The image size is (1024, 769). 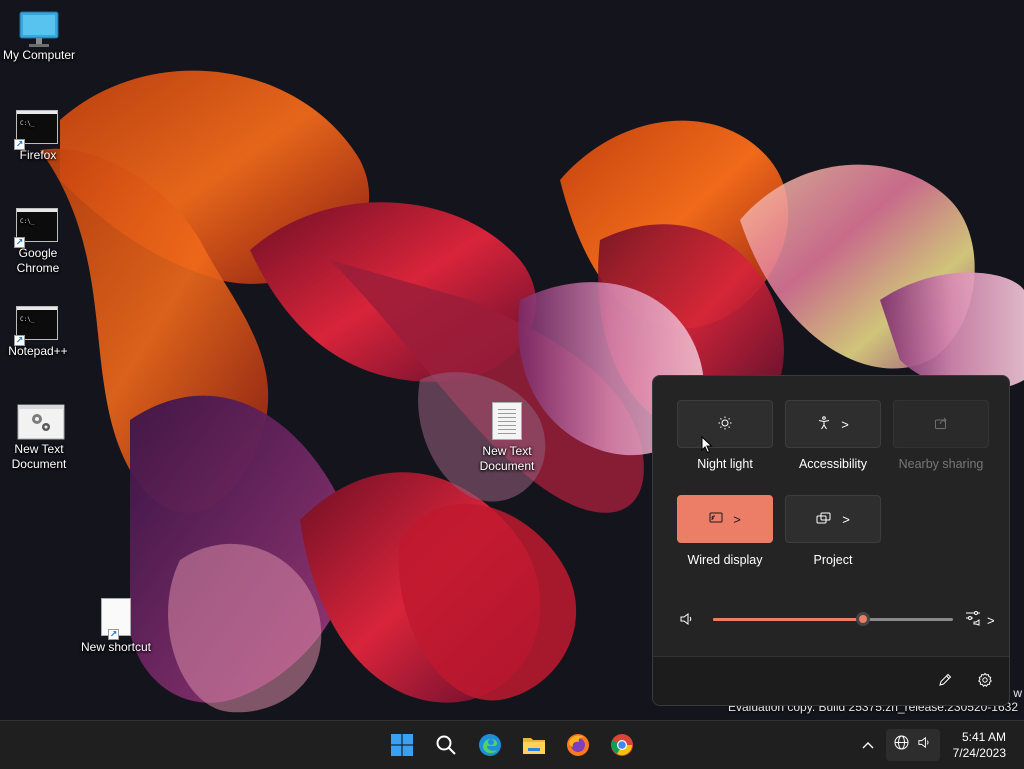 I want to click on desktop-icon-google-chrome: C:\_ ↗ Google Chrome, so click(x=38, y=242).